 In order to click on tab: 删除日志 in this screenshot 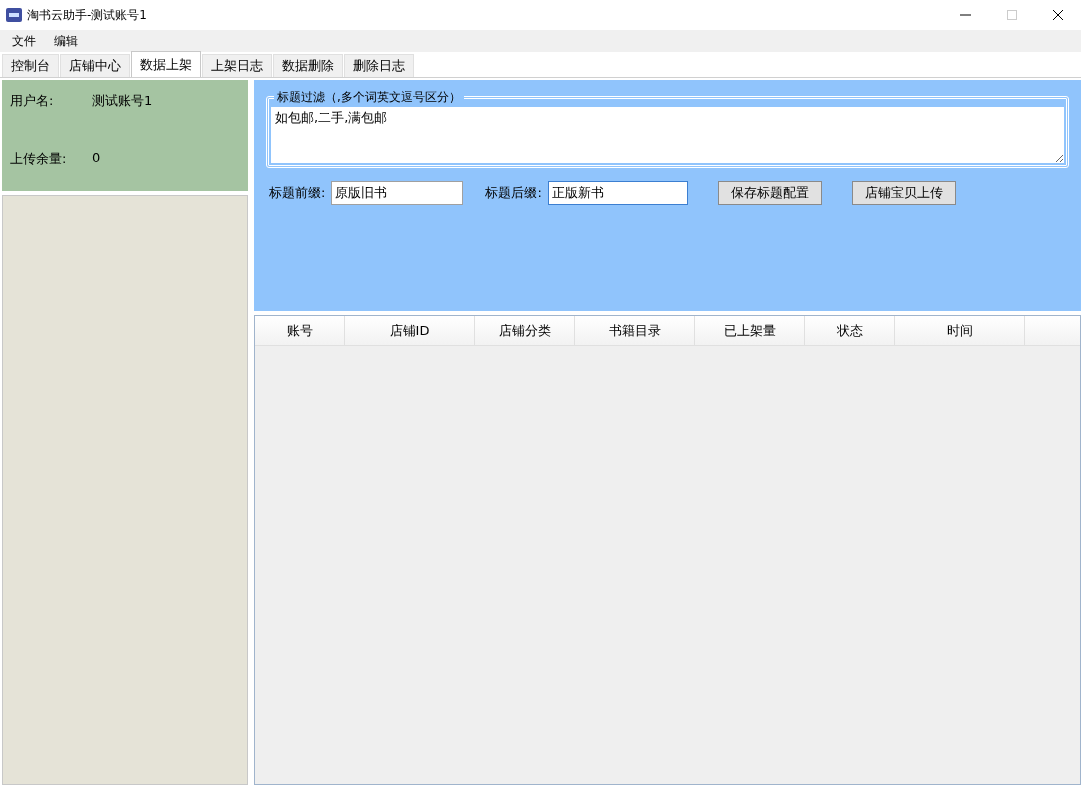, I will do `click(379, 65)`.